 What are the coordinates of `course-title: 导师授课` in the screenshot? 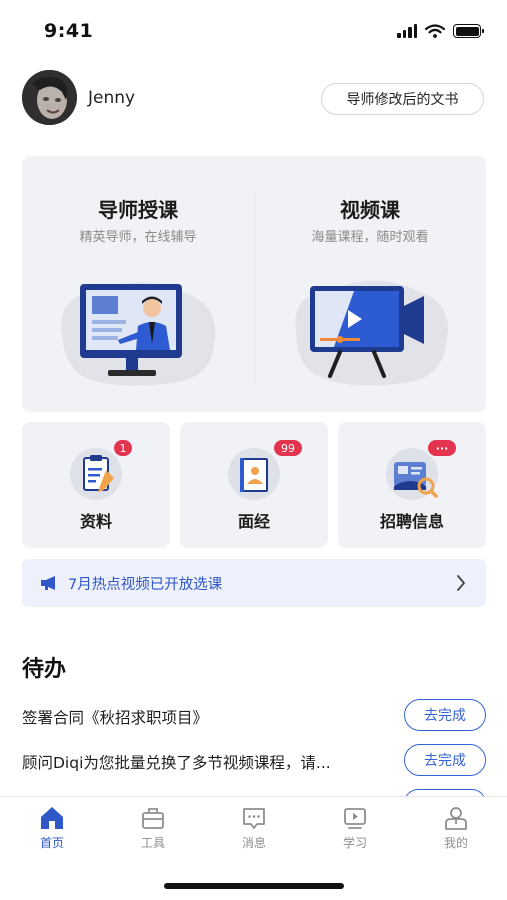 It's located at (138, 210).